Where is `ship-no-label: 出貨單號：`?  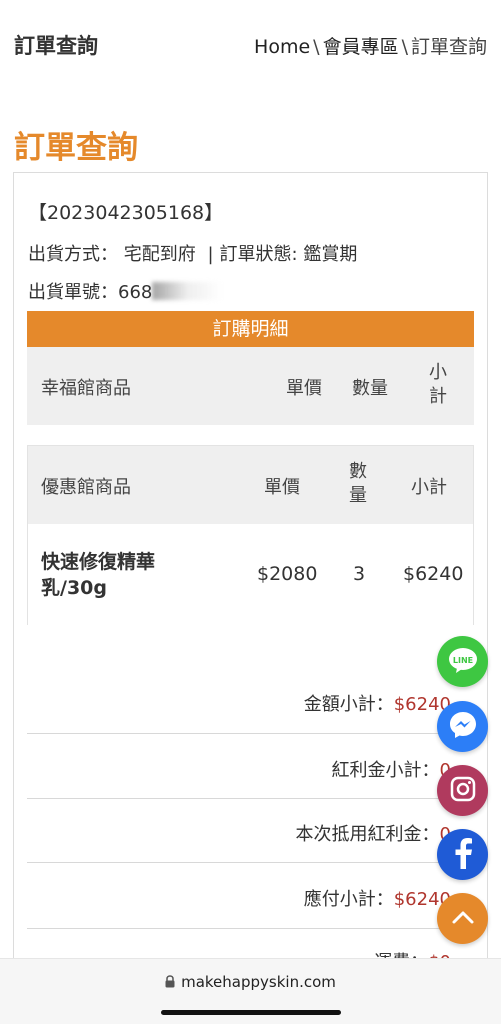
ship-no-label: 出貨單號： is located at coordinates (73, 292).